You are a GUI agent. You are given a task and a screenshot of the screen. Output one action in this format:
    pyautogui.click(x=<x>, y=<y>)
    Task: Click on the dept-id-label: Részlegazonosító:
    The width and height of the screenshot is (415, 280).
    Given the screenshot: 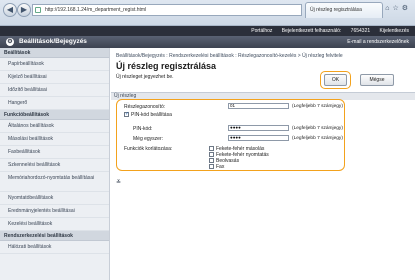 What is the action you would take?
    pyautogui.click(x=145, y=107)
    